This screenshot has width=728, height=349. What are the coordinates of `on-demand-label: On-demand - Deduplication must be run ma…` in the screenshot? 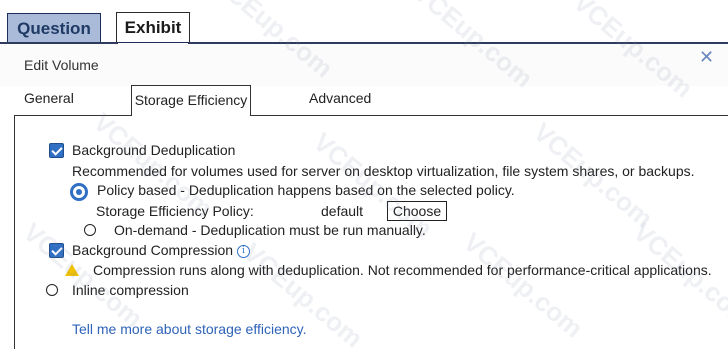 It's located at (270, 230).